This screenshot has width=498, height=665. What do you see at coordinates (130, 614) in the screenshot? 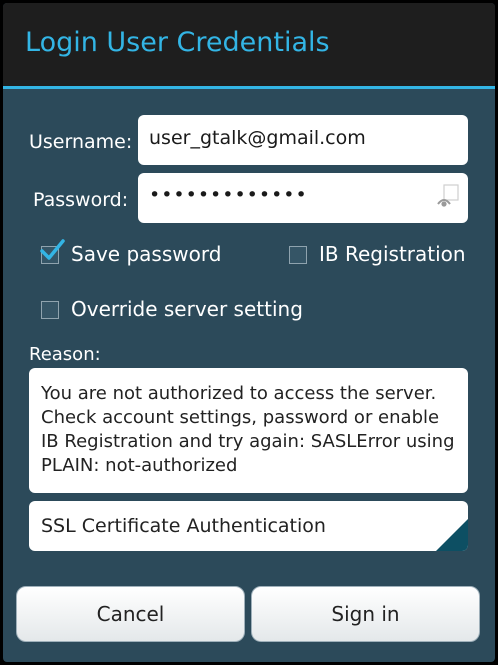
I see `cancel-button: Cancel` at bounding box center [130, 614].